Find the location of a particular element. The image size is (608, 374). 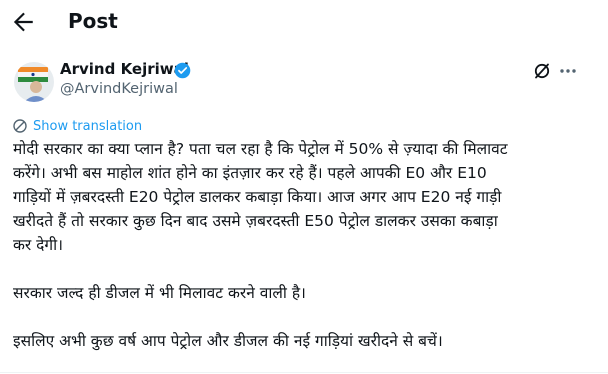

top-bar: Post is located at coordinates (304, 22).